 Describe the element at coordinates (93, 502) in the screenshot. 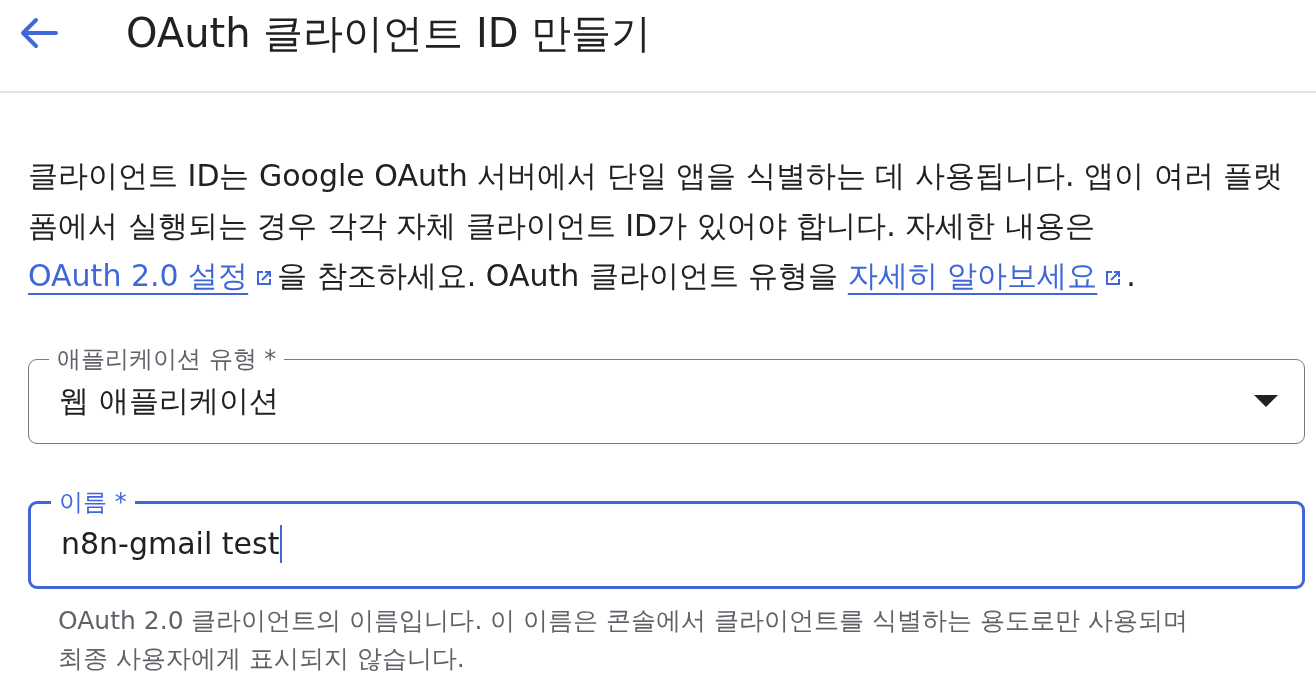

I see `field-label: 이름 *` at that location.